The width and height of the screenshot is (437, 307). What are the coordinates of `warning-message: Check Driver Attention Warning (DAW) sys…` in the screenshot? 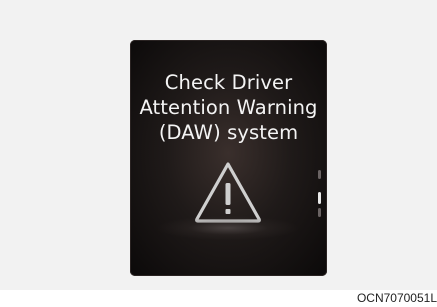 It's located at (228, 107).